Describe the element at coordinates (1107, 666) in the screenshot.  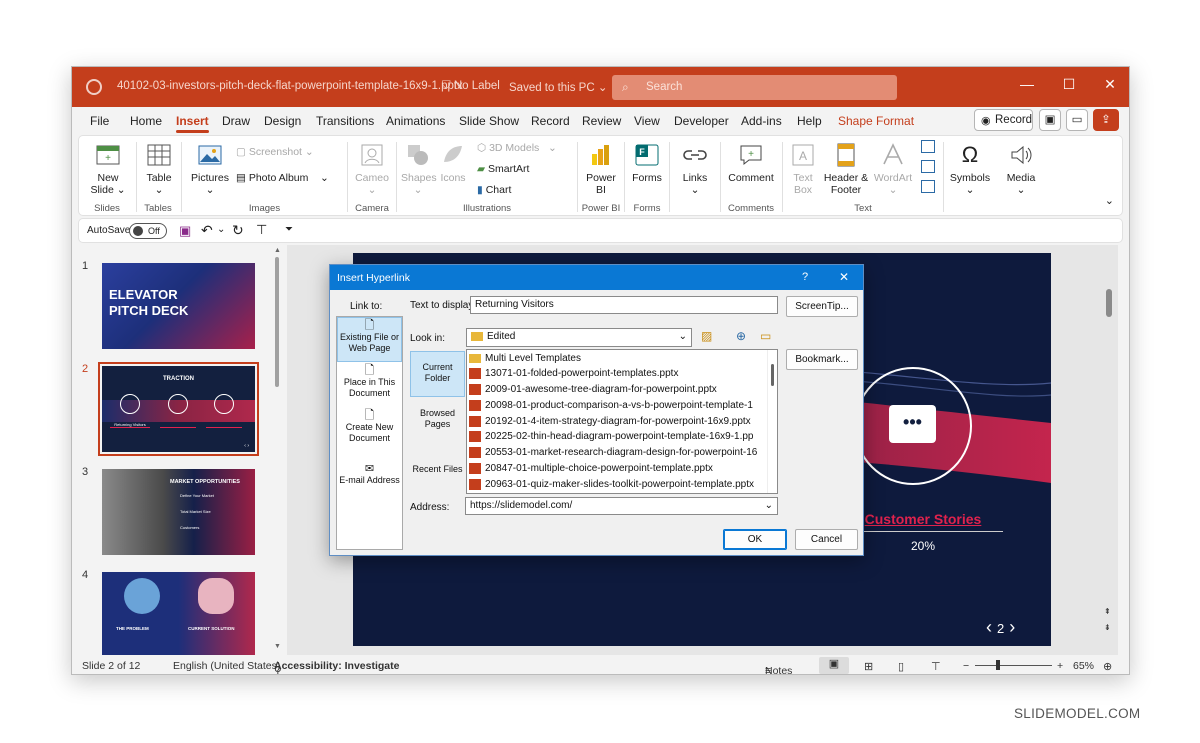
I see `fit-to-window-icon: ⊕` at that location.